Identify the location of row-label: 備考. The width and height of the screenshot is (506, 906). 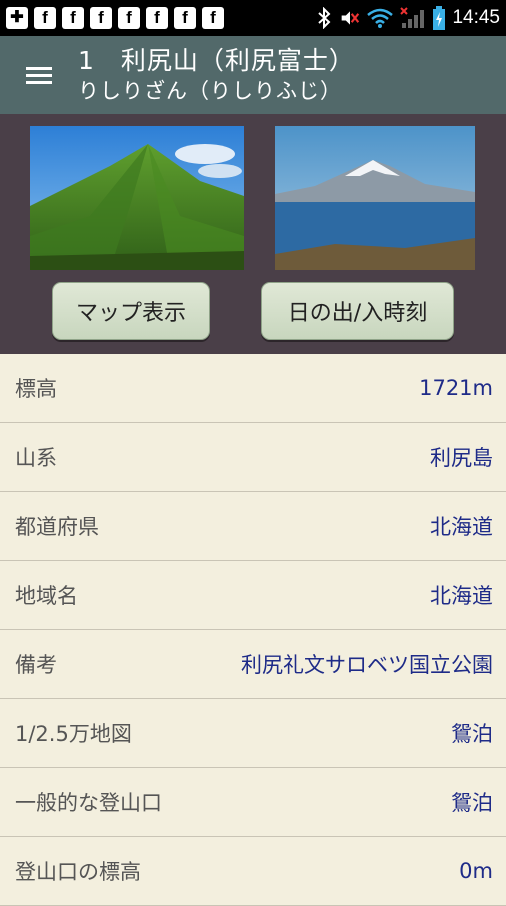
(36, 665).